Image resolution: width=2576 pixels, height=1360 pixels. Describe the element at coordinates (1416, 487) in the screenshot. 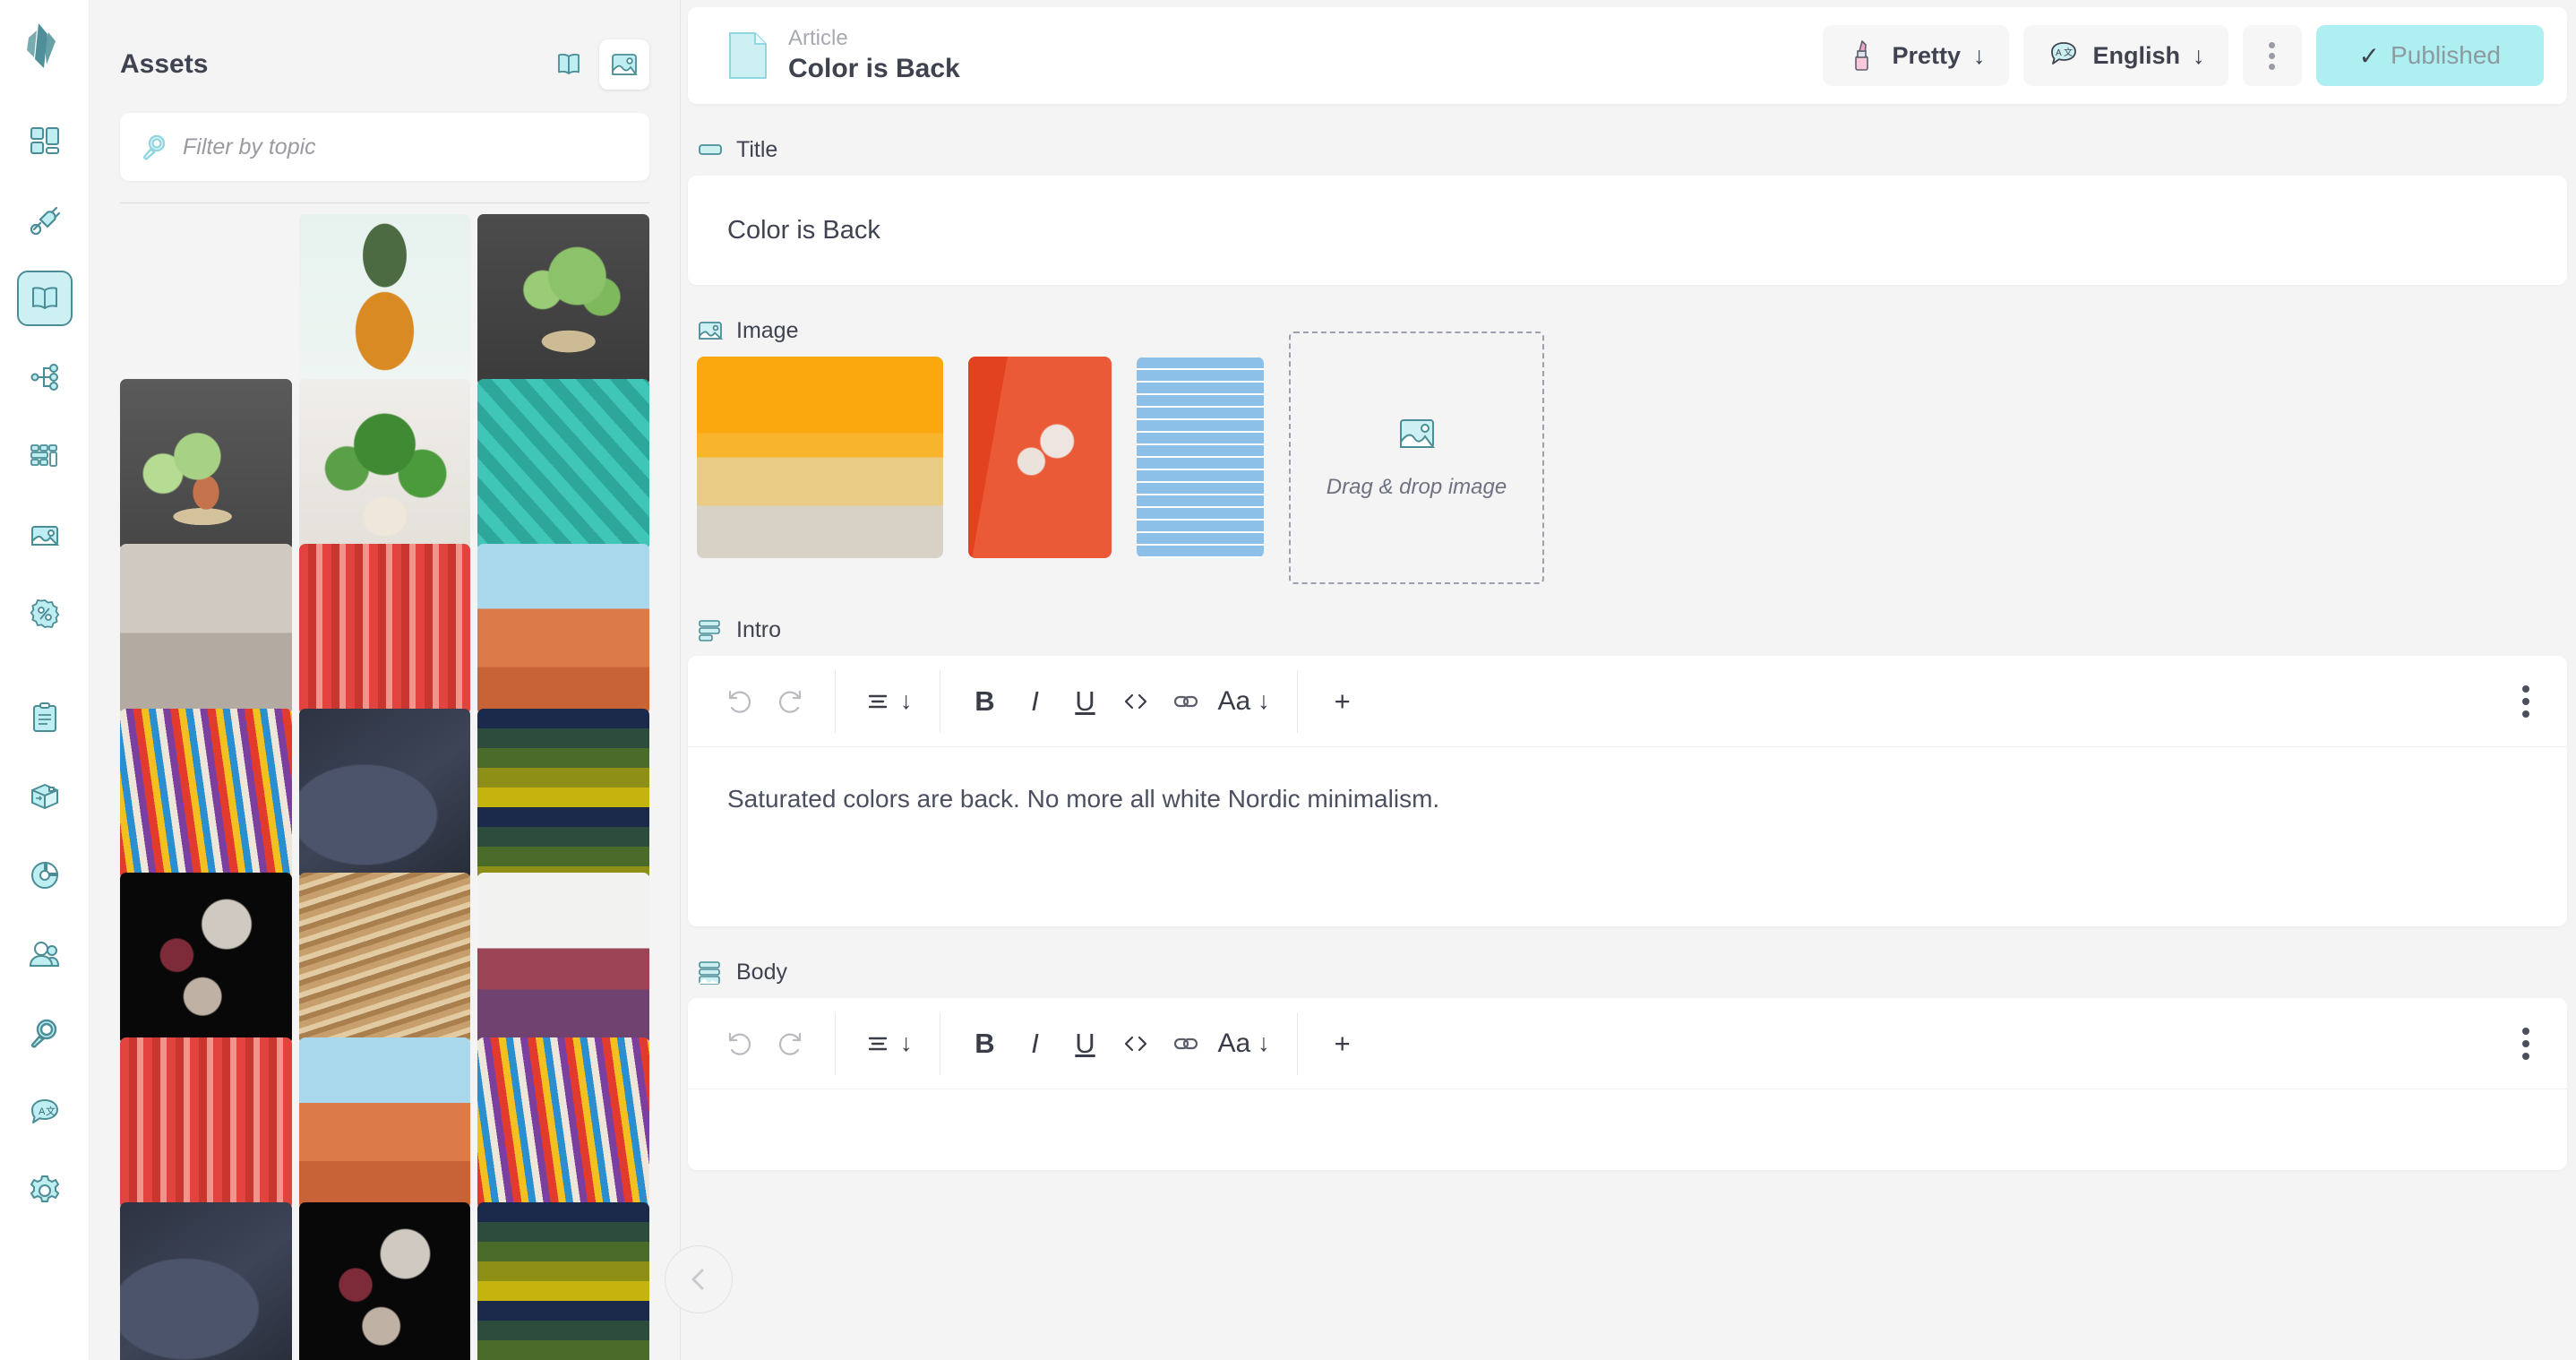

I see `dropzone-label: Drag & drop image` at that location.